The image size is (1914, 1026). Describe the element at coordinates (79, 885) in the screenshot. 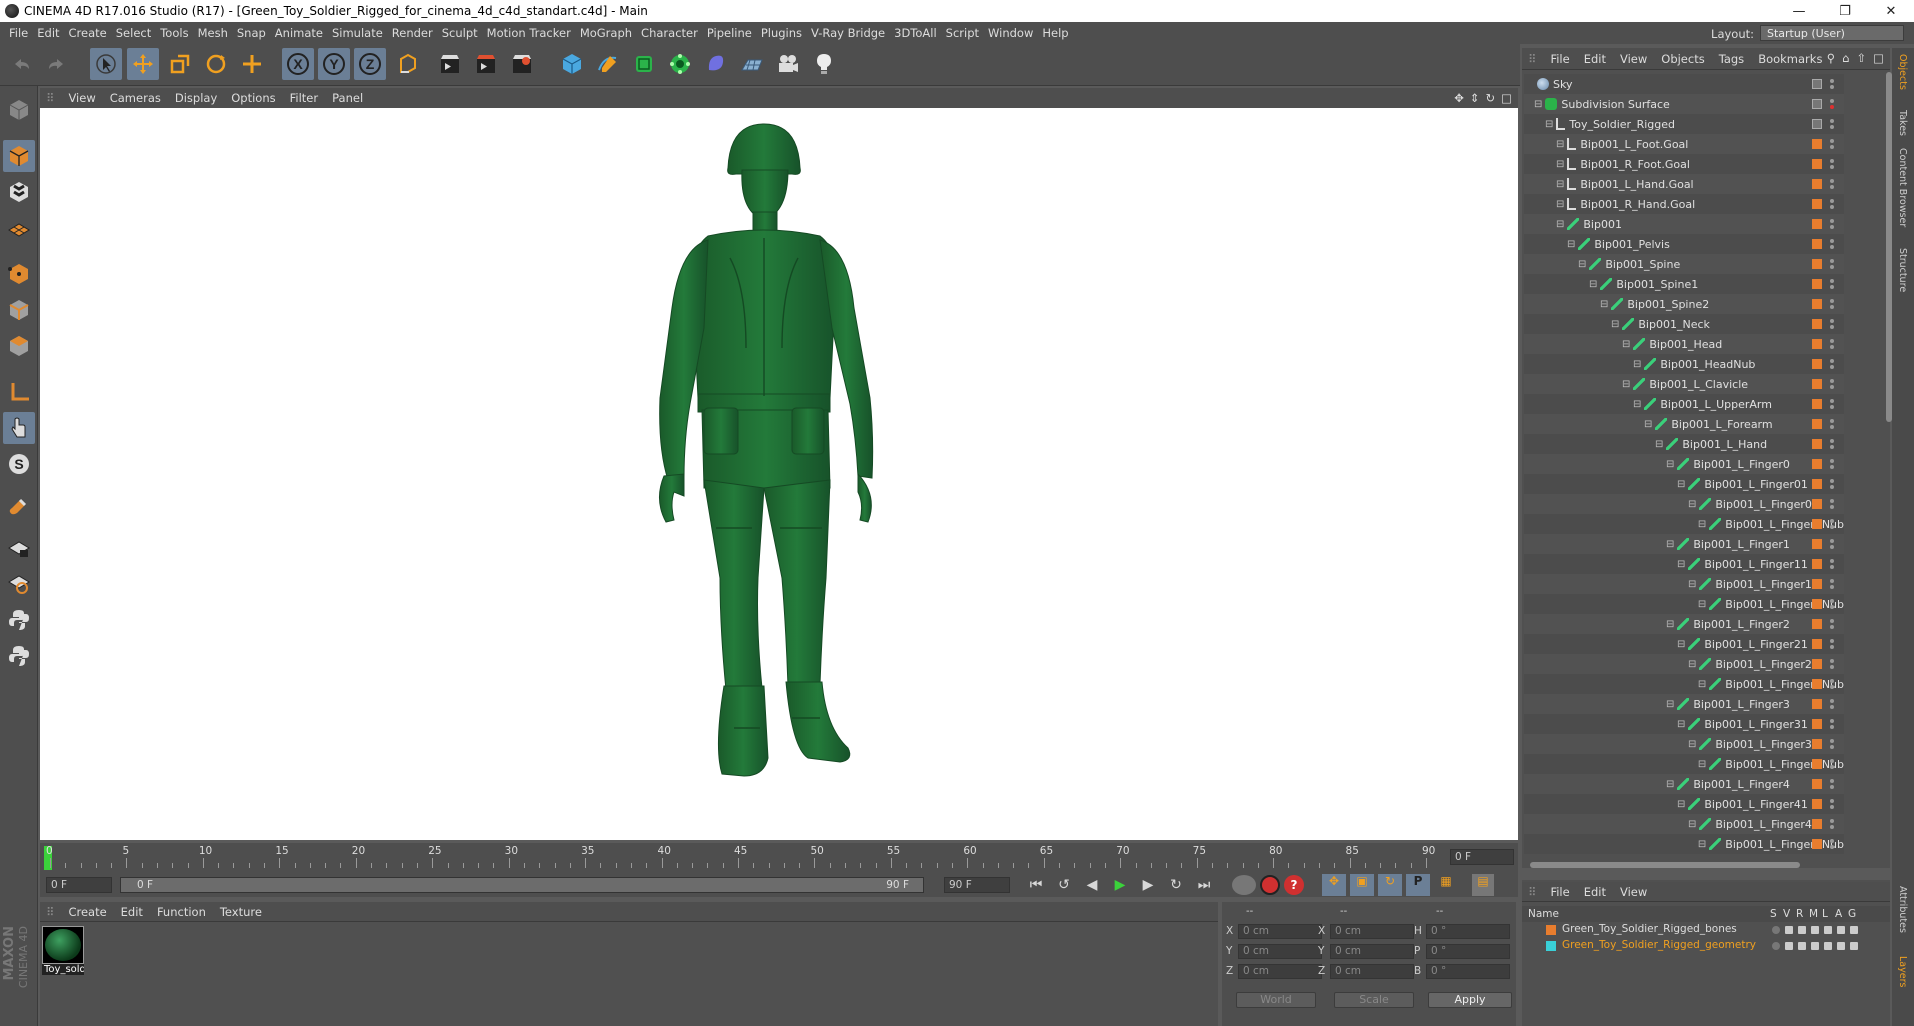

I see `start-frame-field: 0 F` at that location.